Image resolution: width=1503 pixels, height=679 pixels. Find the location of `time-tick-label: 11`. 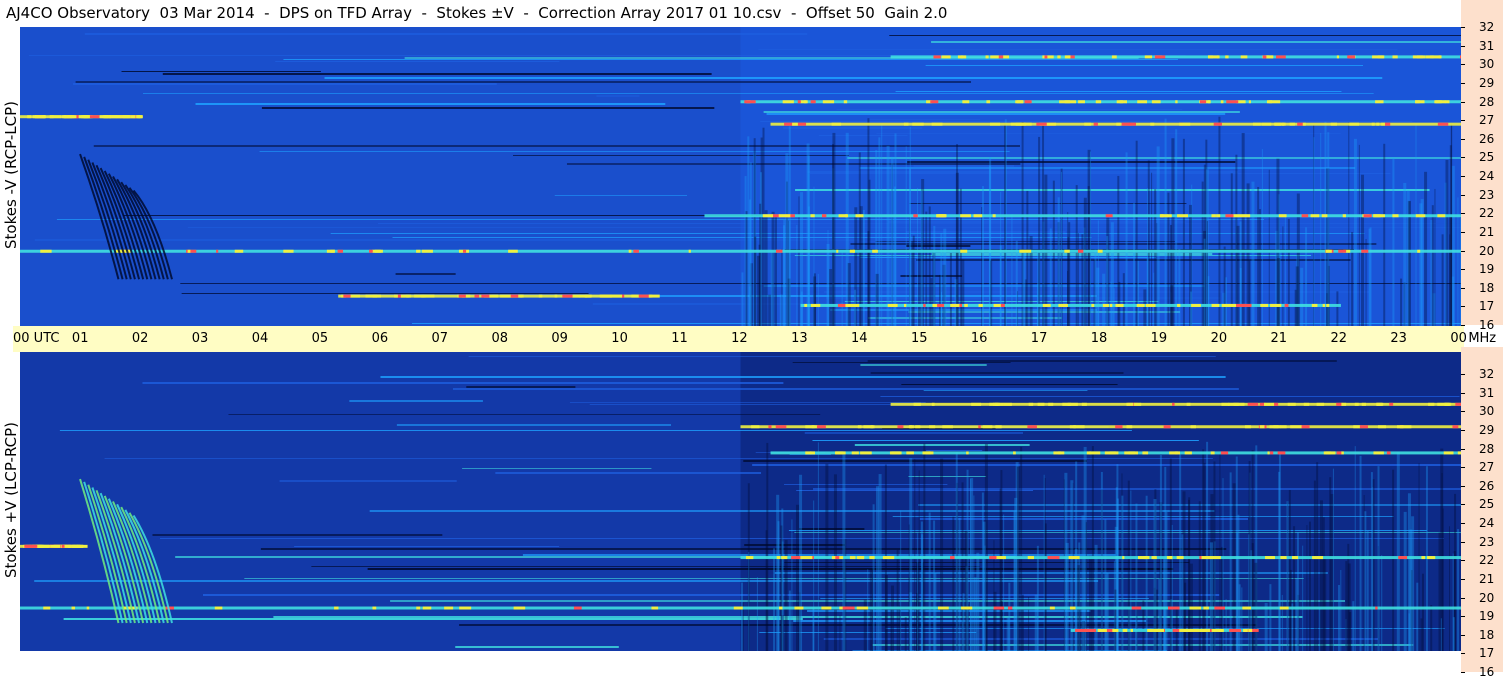

time-tick-label: 11 is located at coordinates (679, 338).